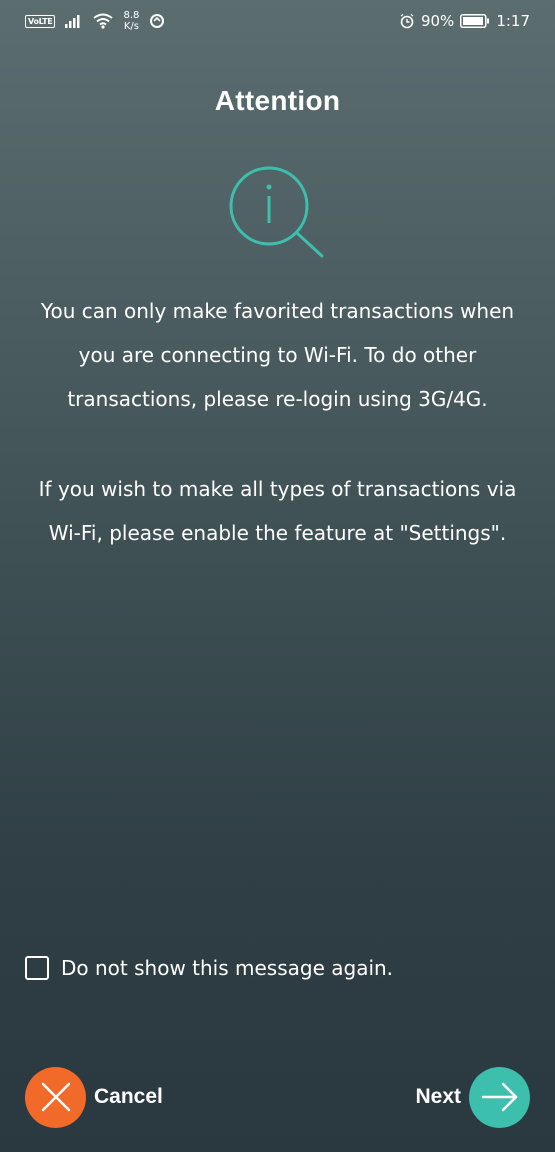 This screenshot has width=555, height=1152. Describe the element at coordinates (131, 26) in the screenshot. I see `network-speed-unit: K/s` at that location.